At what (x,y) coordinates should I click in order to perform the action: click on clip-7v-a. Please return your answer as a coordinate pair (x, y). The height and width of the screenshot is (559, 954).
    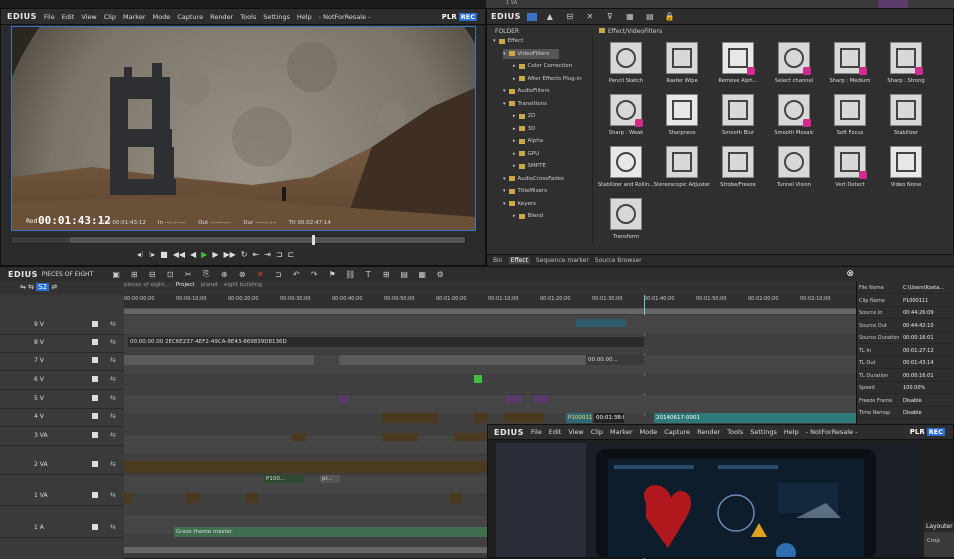
    Looking at the image, I should click on (219, 360).